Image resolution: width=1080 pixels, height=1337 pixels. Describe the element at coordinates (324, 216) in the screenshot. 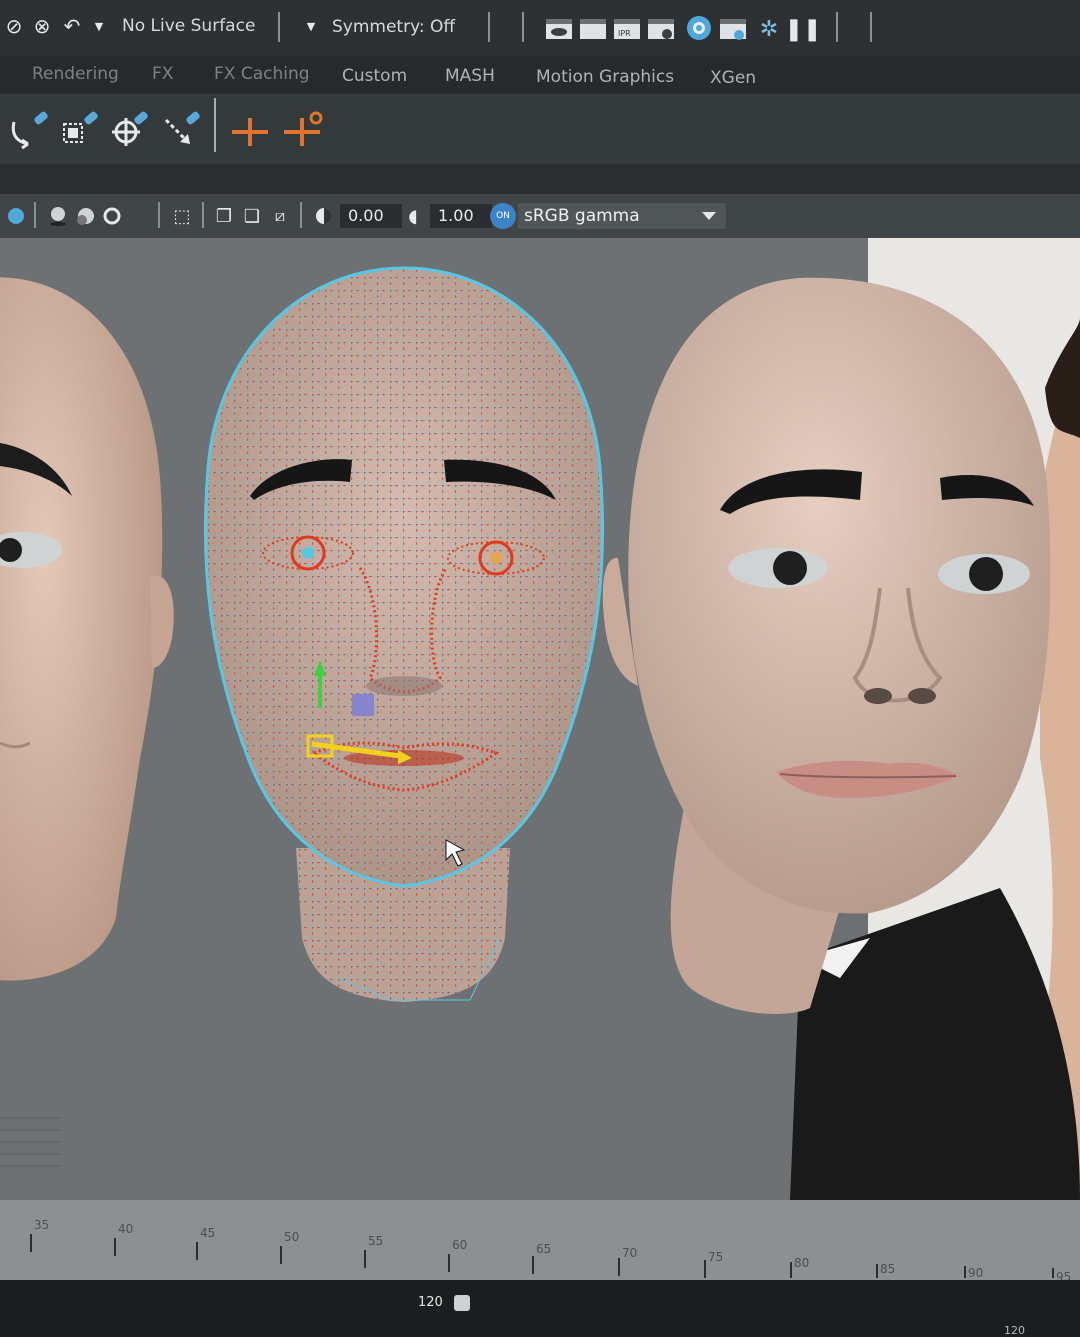

I see `exposure-icon` at that location.